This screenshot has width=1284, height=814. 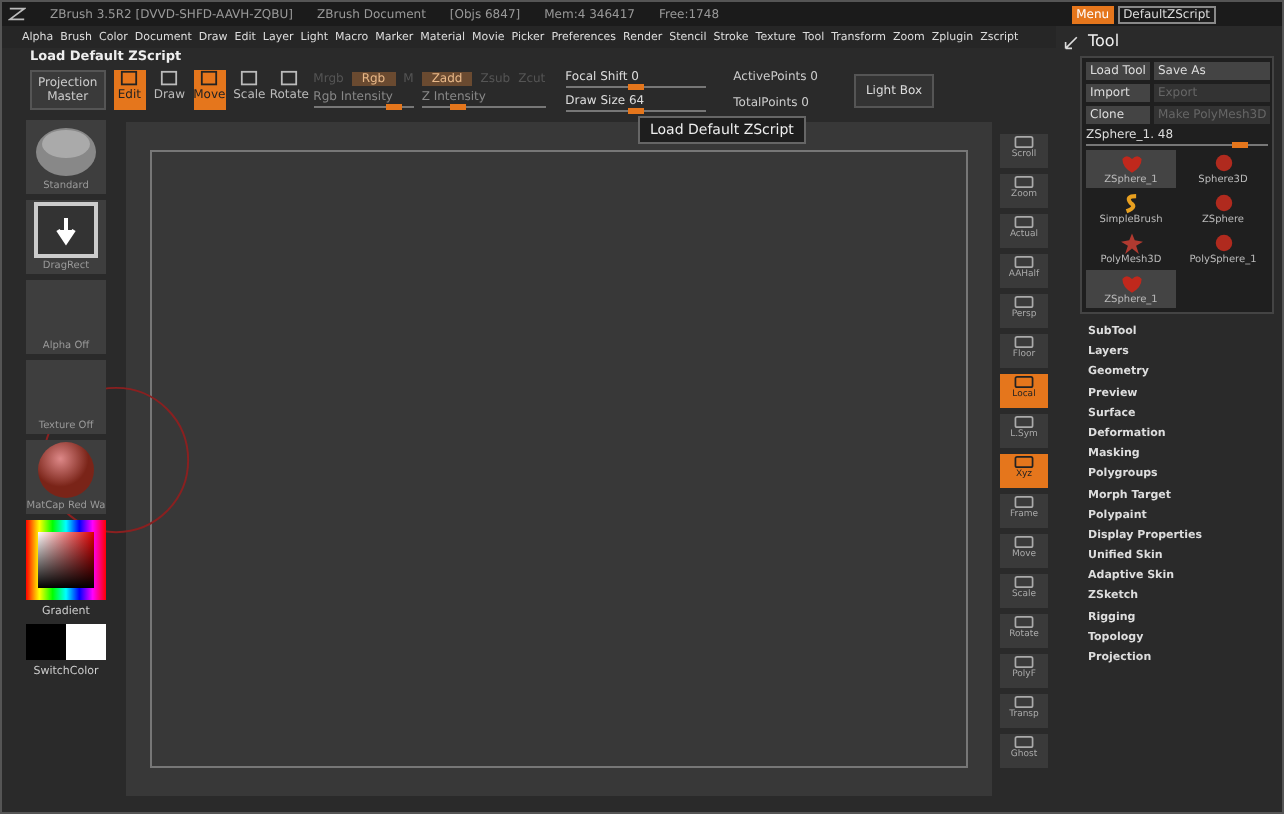 What do you see at coordinates (17, 14) in the screenshot?
I see `zbrush-logo-icon` at bounding box center [17, 14].